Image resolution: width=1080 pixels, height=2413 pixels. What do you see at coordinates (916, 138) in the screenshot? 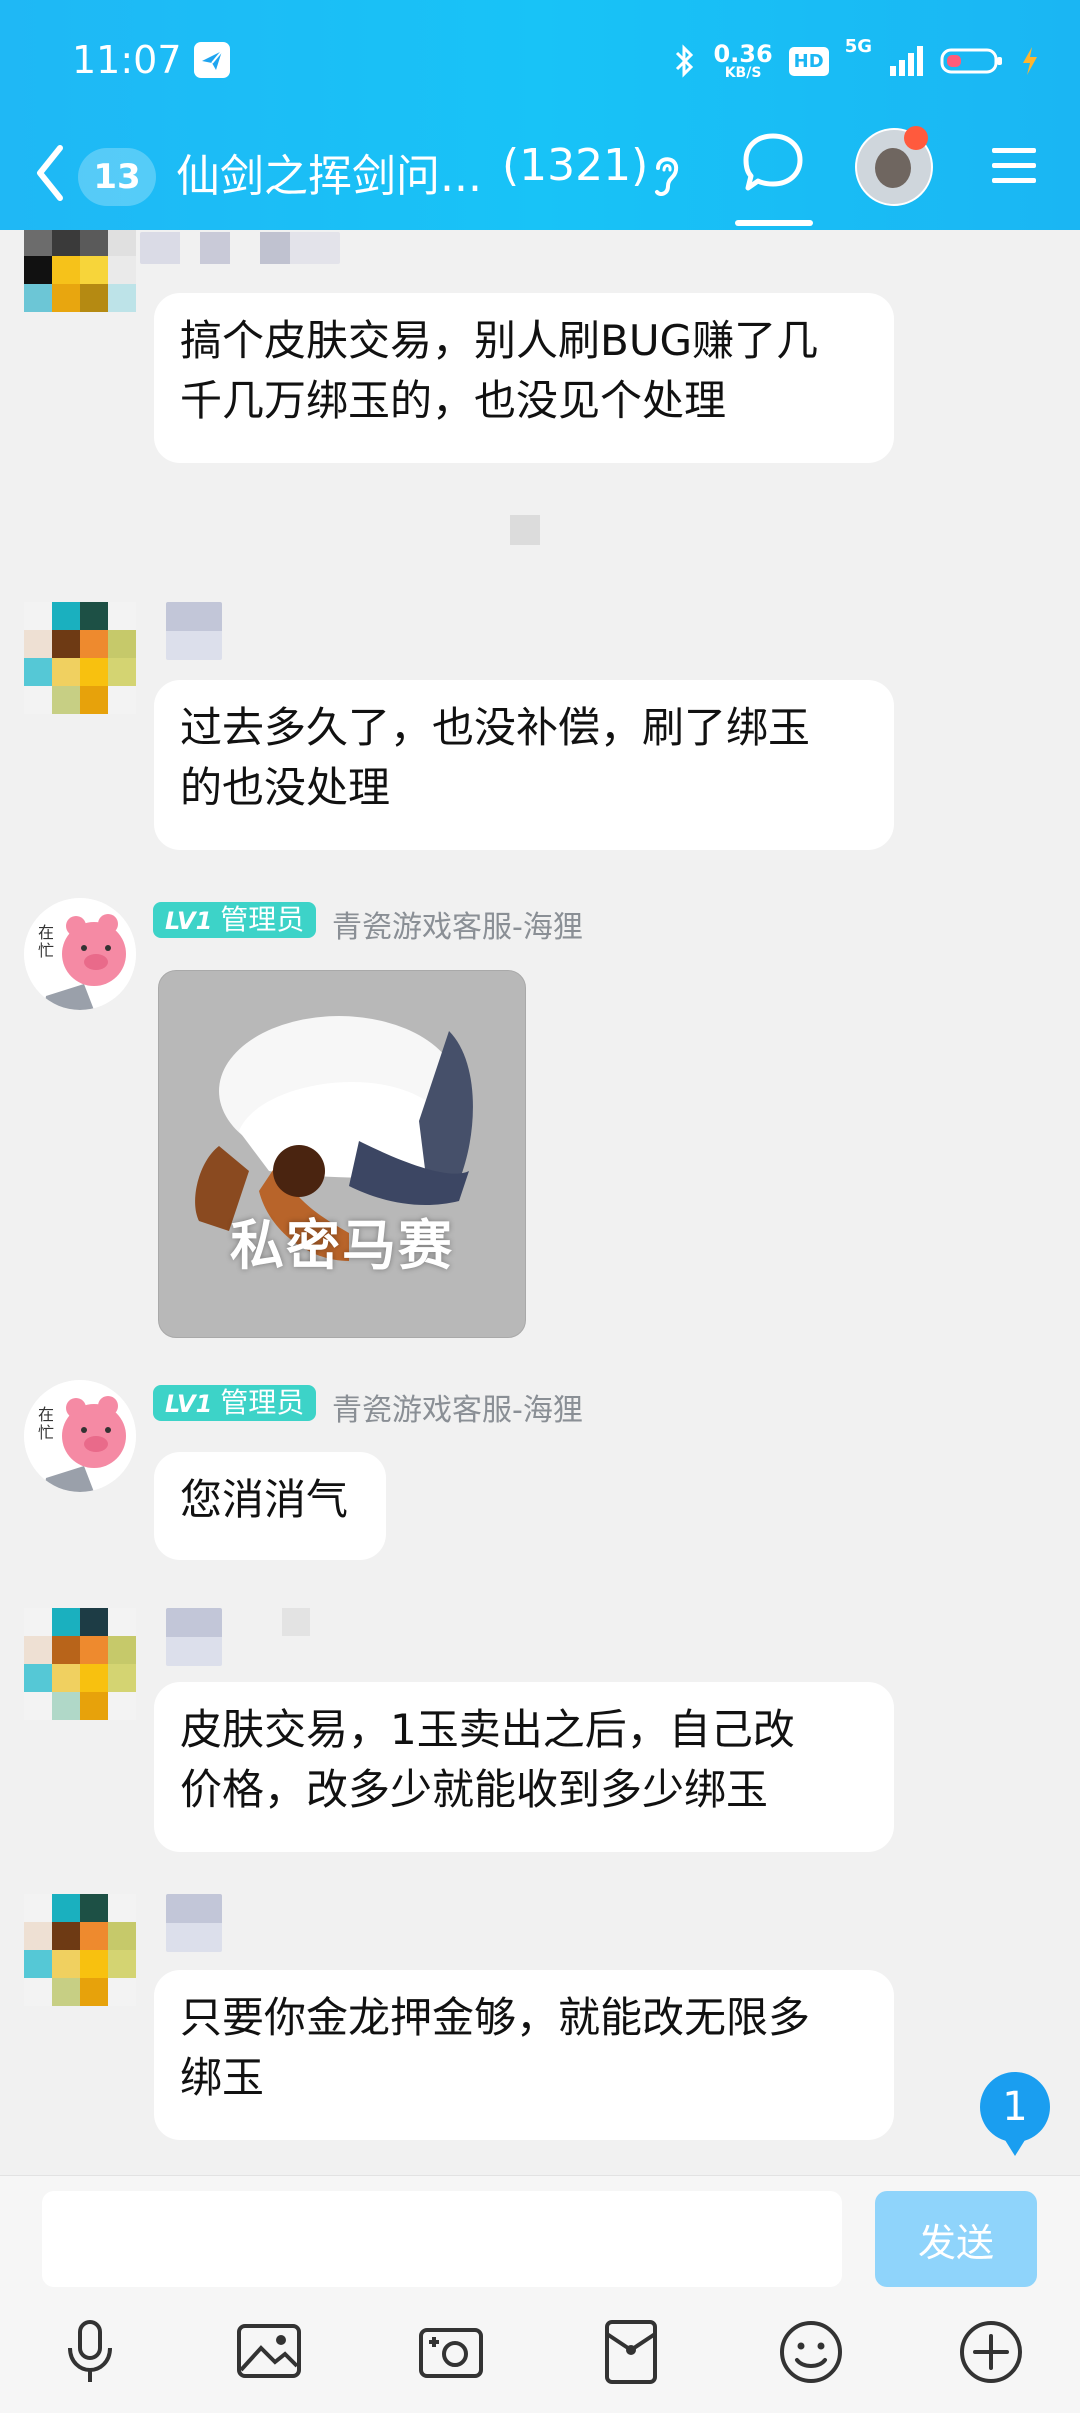
I see `notification-dot` at bounding box center [916, 138].